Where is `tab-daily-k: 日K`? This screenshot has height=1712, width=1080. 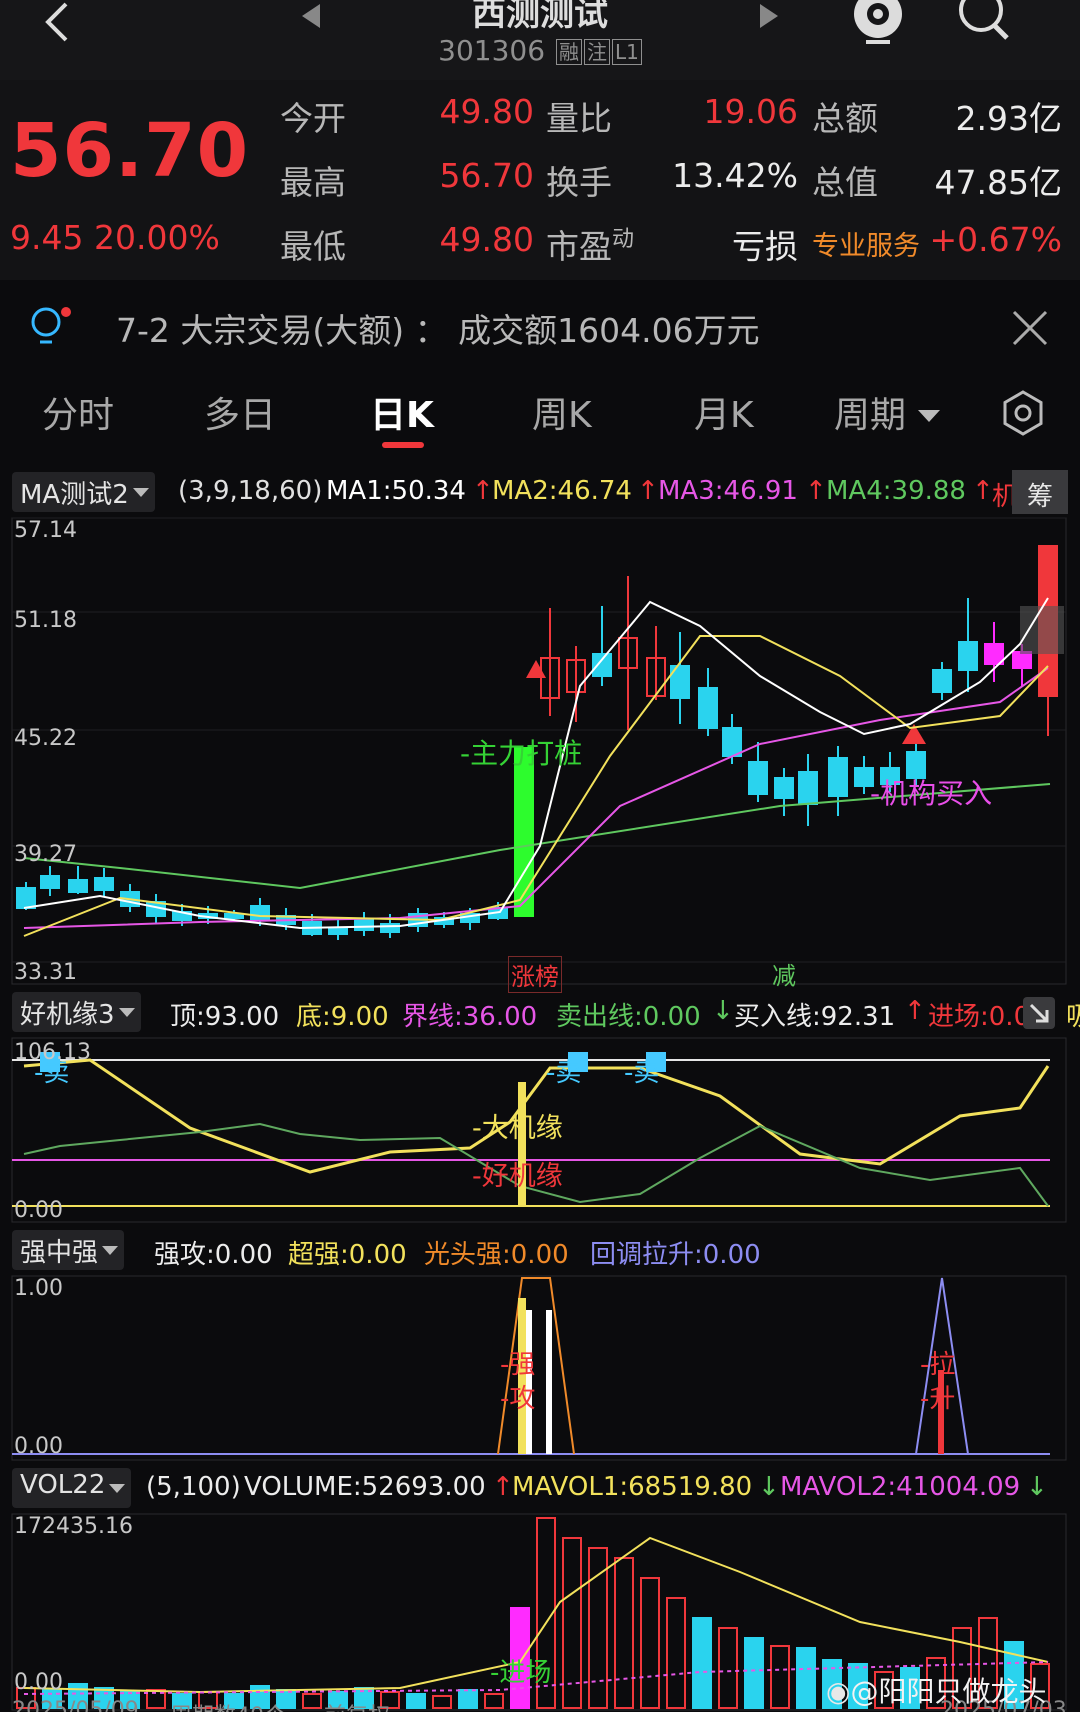
tab-daily-k: 日K is located at coordinates (402, 412).